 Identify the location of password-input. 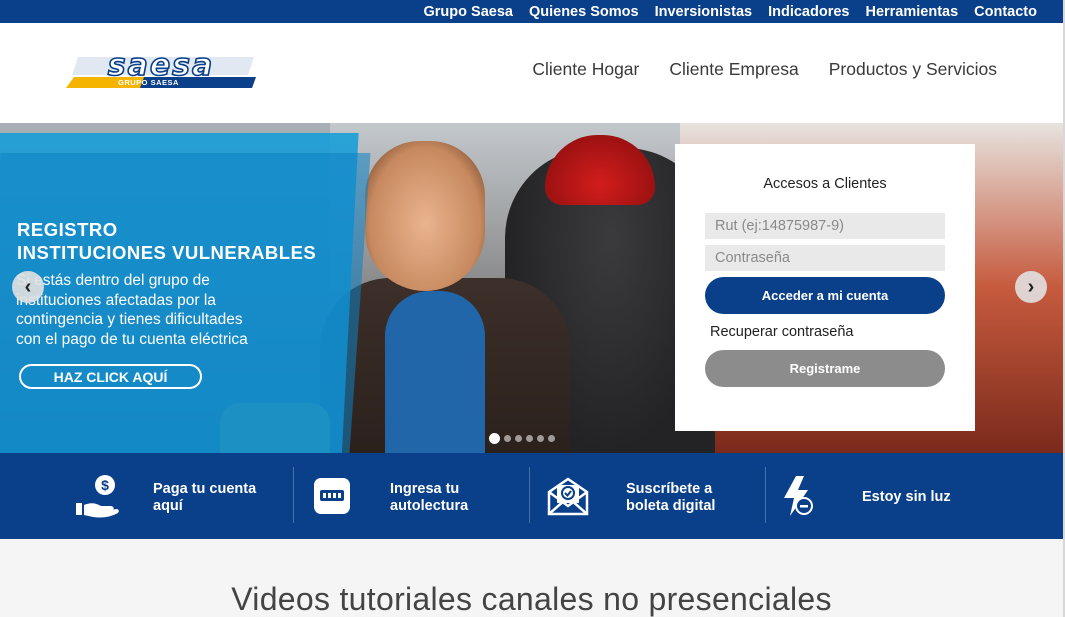
(825, 258).